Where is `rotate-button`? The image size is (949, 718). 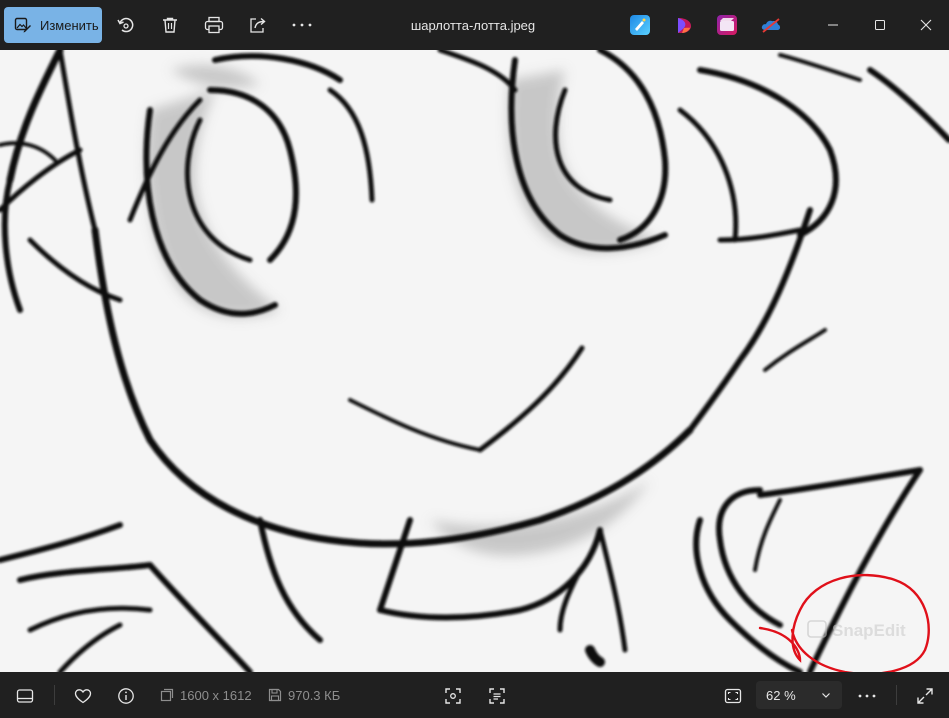
rotate-button is located at coordinates (126, 25).